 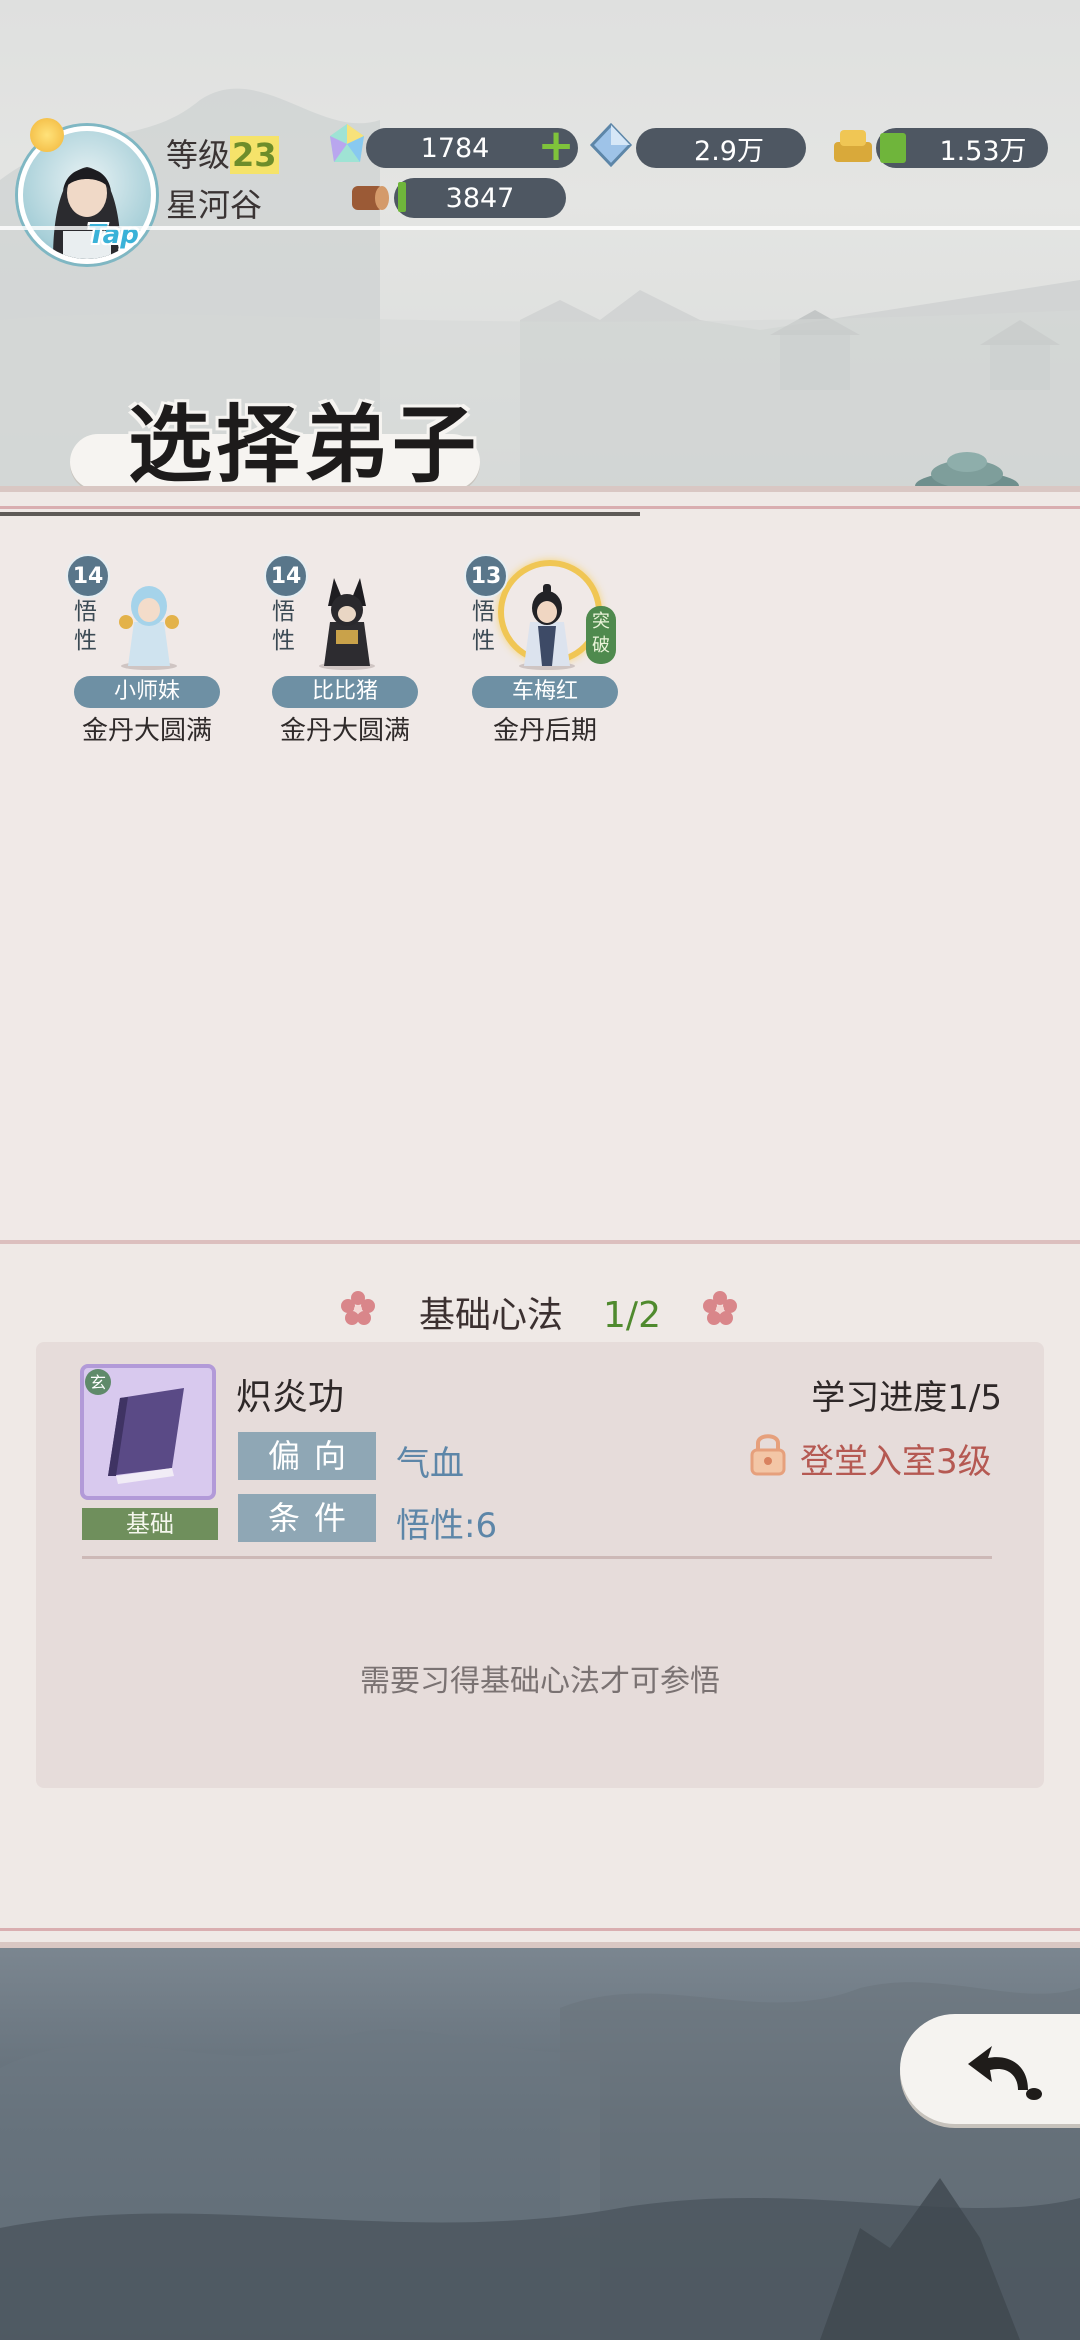 I want to click on rainbow-gem-icon, so click(x=347, y=143).